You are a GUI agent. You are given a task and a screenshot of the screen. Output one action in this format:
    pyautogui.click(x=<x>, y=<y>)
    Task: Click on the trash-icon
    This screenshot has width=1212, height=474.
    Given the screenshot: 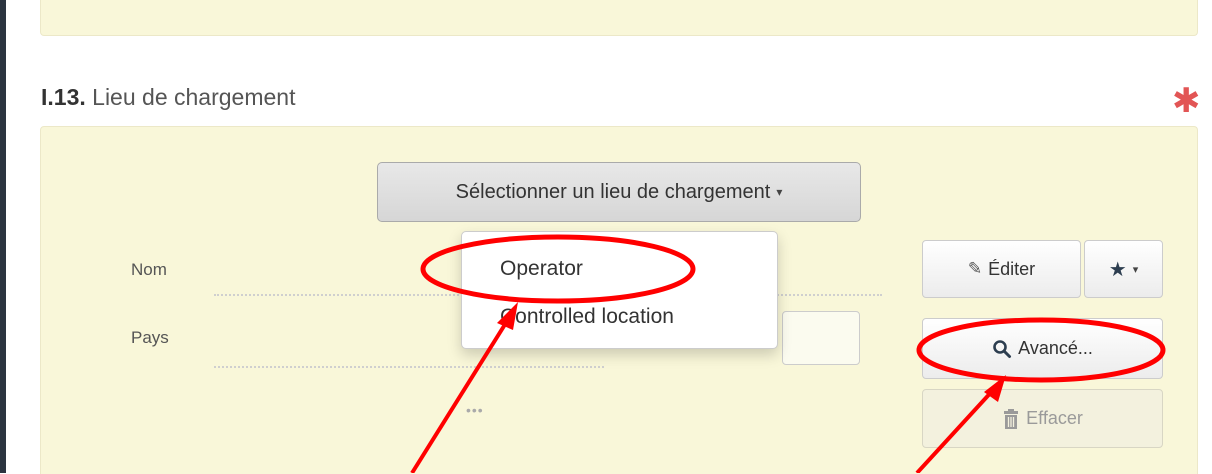 What is the action you would take?
    pyautogui.click(x=1011, y=418)
    